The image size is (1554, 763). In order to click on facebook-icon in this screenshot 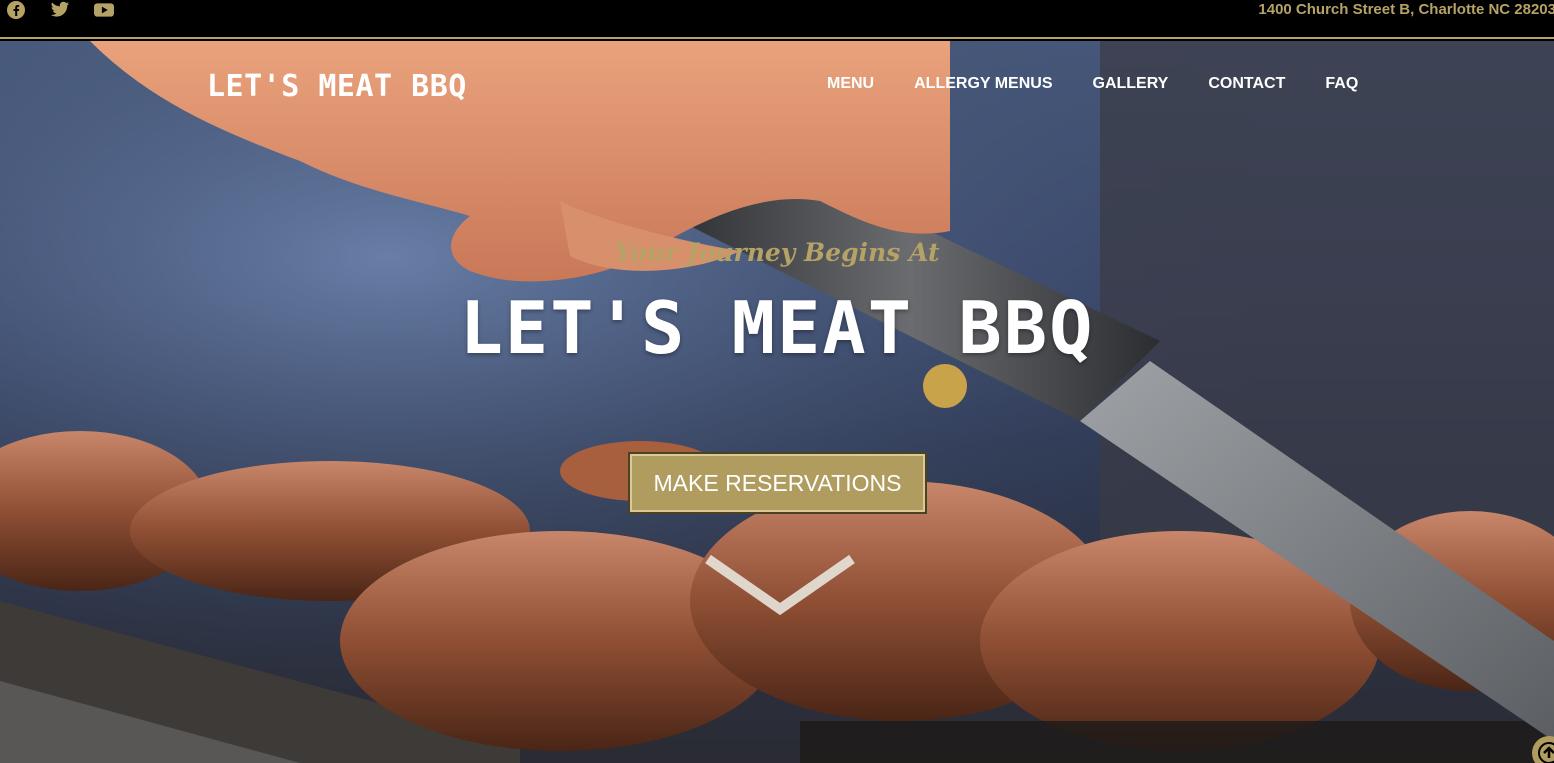, I will do `click(16, 10)`.